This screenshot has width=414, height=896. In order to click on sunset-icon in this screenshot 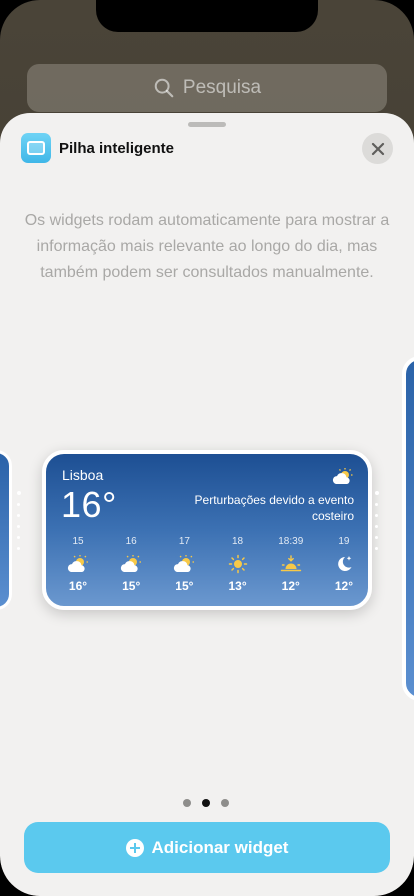, I will do `click(290, 563)`.